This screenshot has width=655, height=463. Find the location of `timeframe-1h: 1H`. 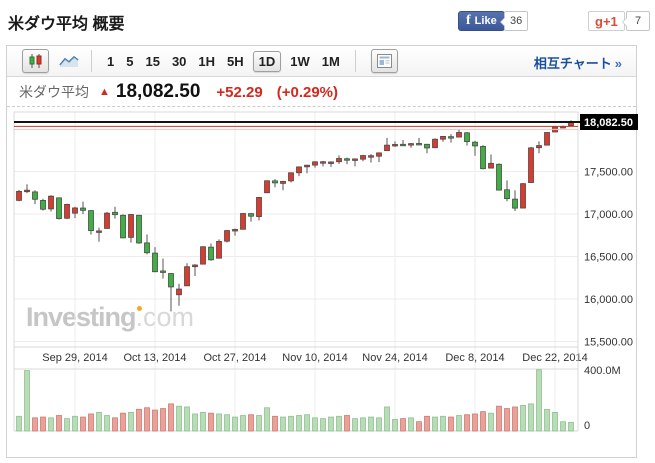

timeframe-1h: 1H is located at coordinates (206, 61).